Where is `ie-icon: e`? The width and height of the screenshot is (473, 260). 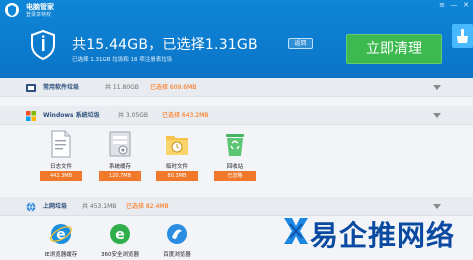
ie-icon: e is located at coordinates (61, 234).